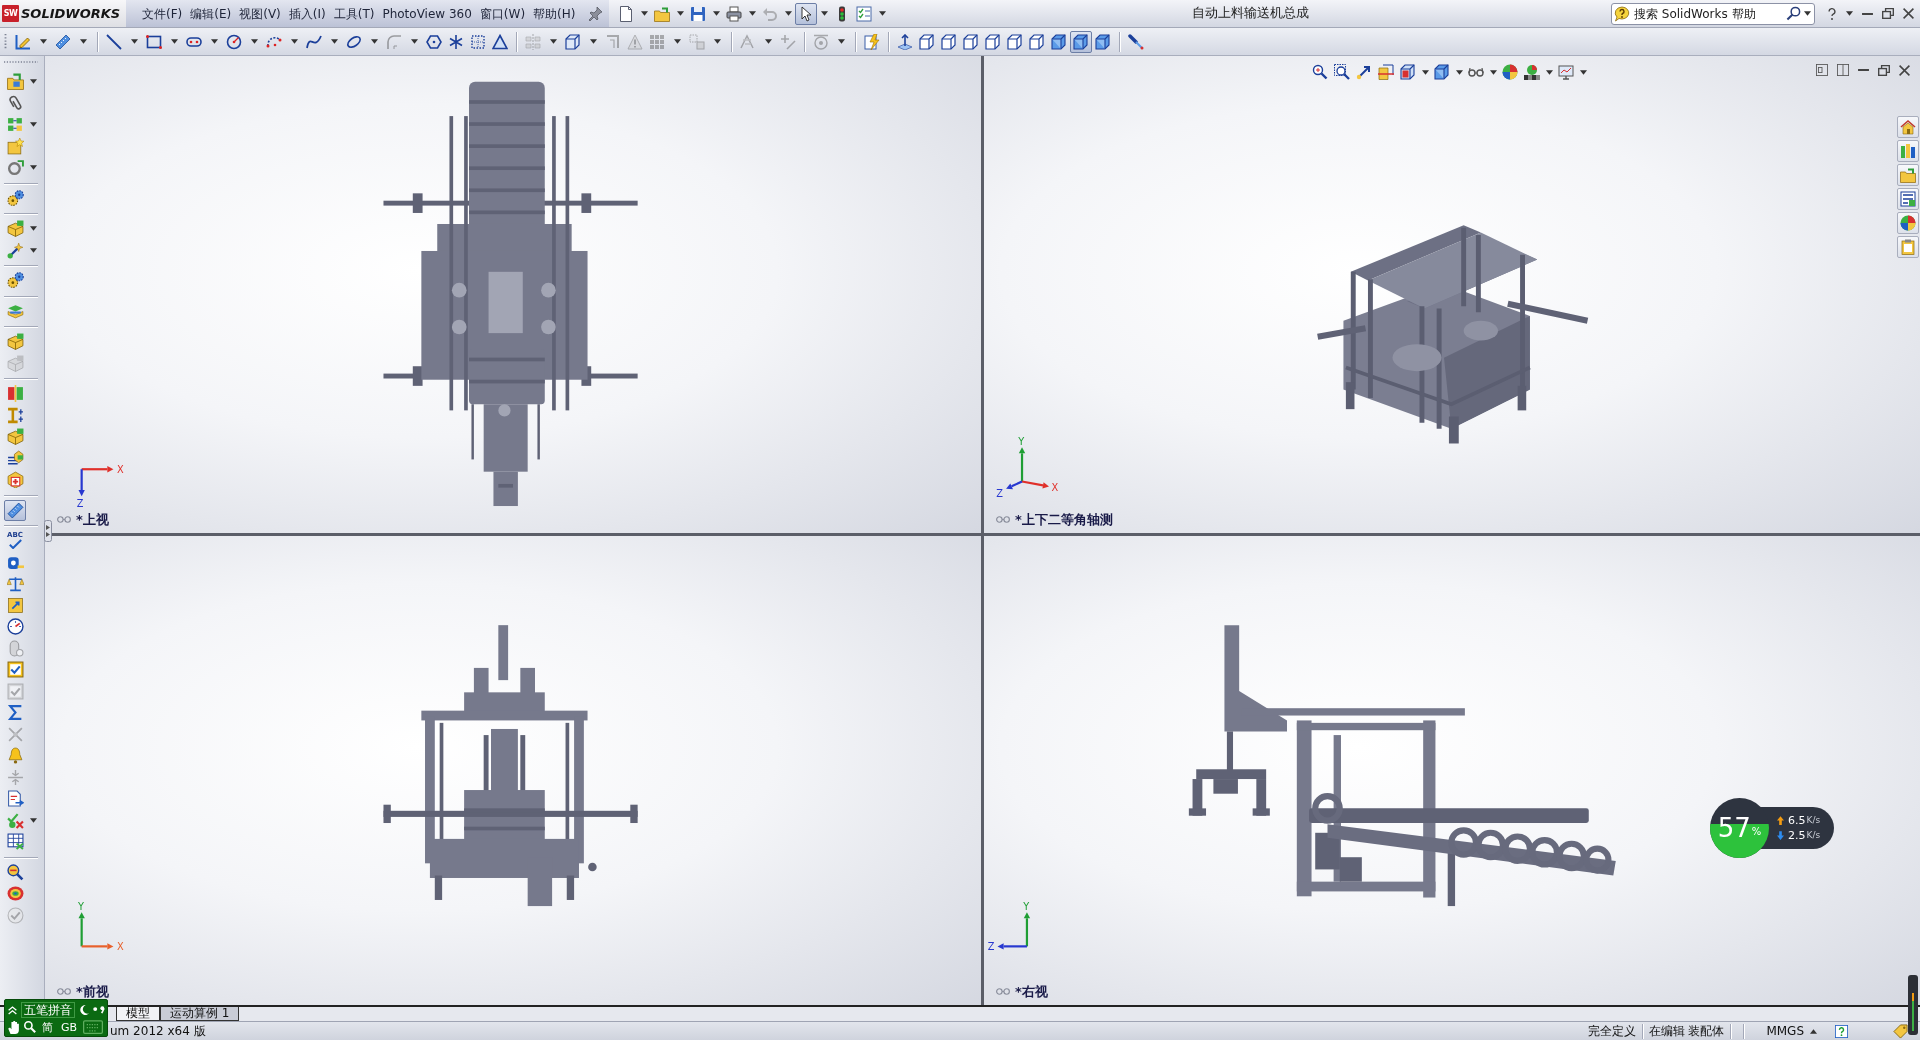 Image resolution: width=1920 pixels, height=1040 pixels. I want to click on hand-icon, so click(14, 1027).